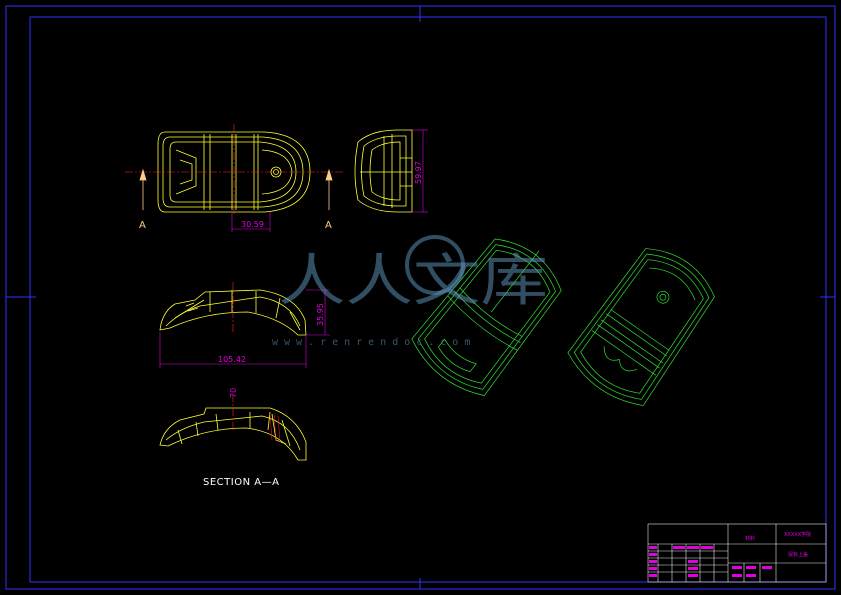  I want to click on dim-label-105-42: 105.42, so click(232, 359).